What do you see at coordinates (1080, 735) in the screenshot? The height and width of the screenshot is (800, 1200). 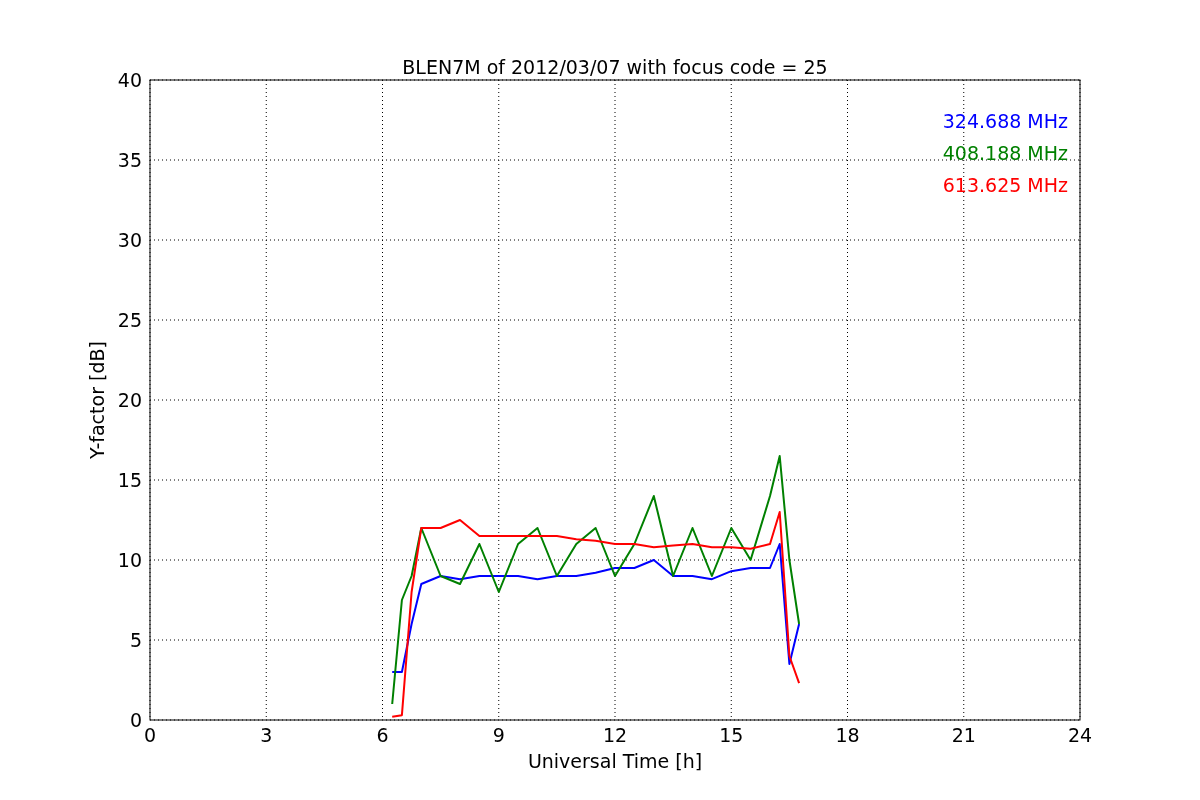 I see `x-tick-label: 24` at bounding box center [1080, 735].